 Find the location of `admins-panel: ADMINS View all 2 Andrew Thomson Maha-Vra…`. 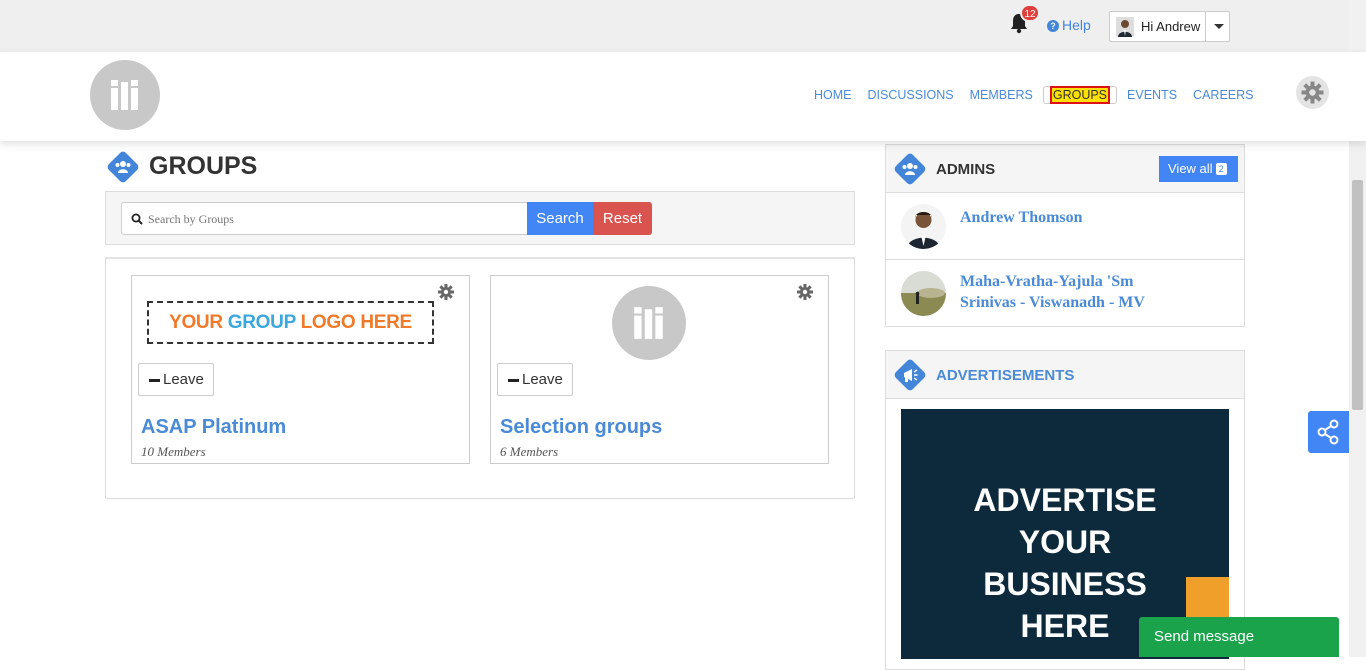

admins-panel: ADMINS View all 2 Andrew Thomson Maha-Vra… is located at coordinates (1065, 235).